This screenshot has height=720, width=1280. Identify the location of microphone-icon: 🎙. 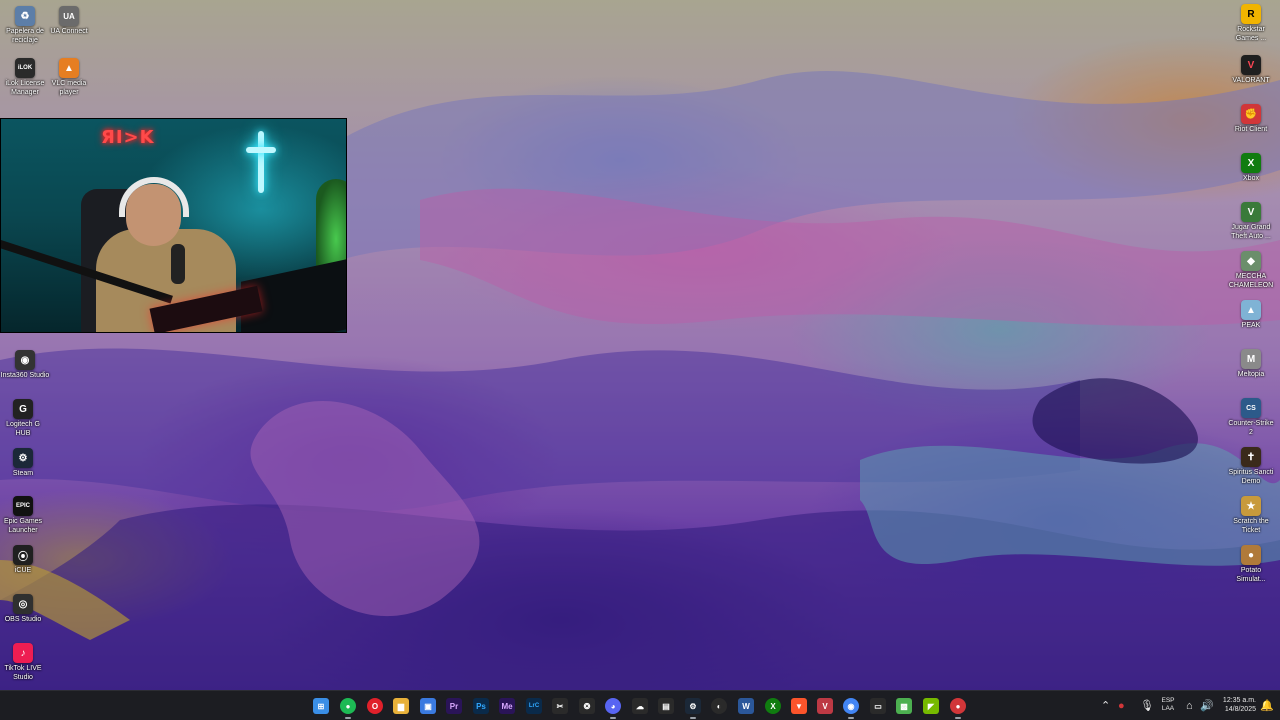
(1147, 706).